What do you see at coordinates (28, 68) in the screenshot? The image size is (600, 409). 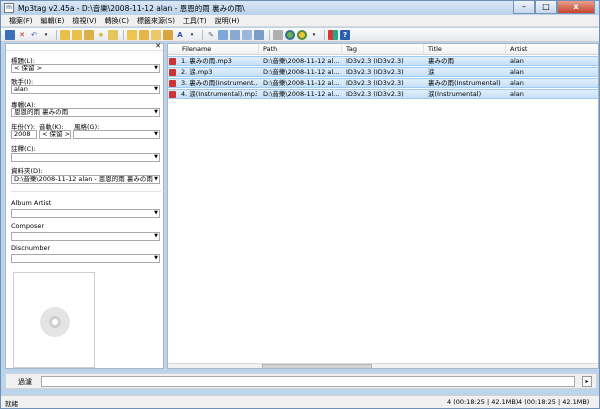 I see `title-value: < 保留 >` at bounding box center [28, 68].